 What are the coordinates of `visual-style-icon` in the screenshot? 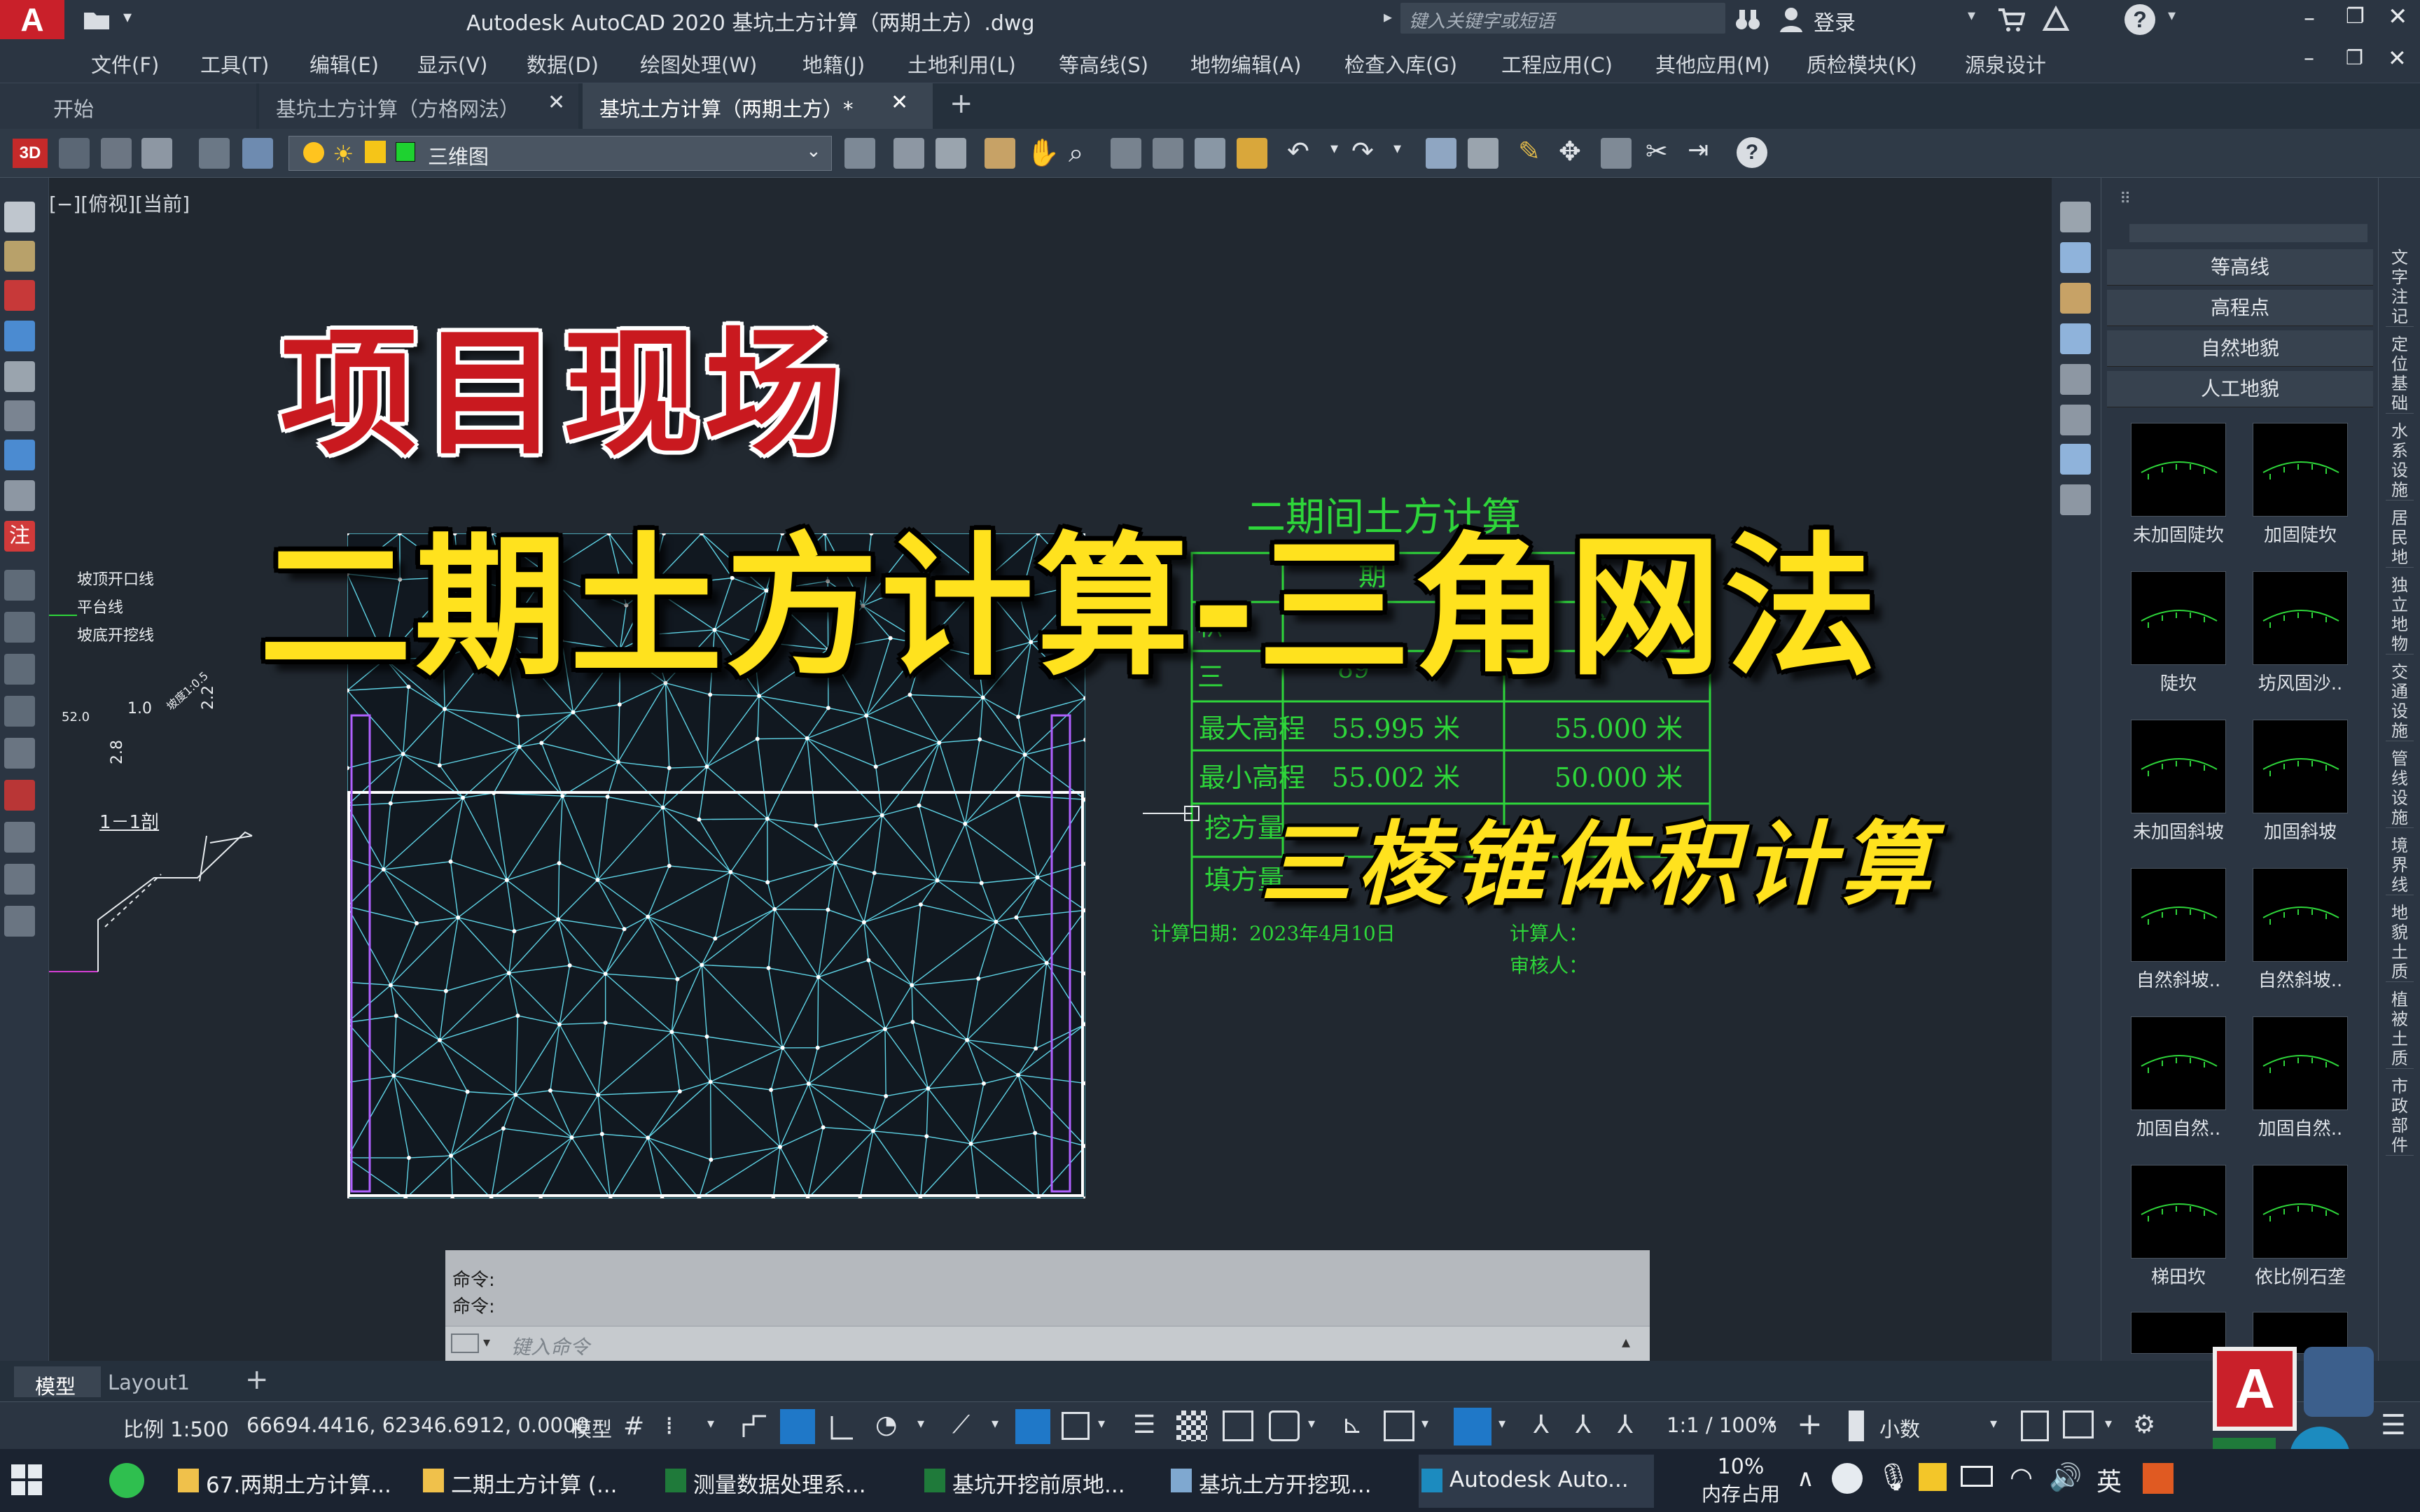 It's located at (156, 153).